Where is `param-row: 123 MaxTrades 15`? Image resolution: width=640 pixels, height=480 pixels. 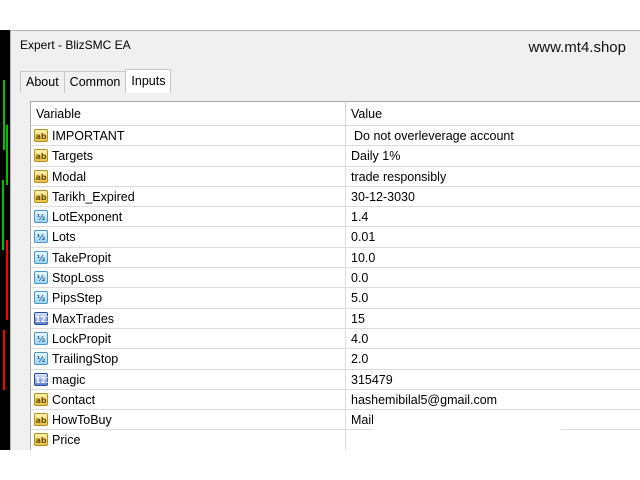
param-row: 123 MaxTrades 15 is located at coordinates (335, 318).